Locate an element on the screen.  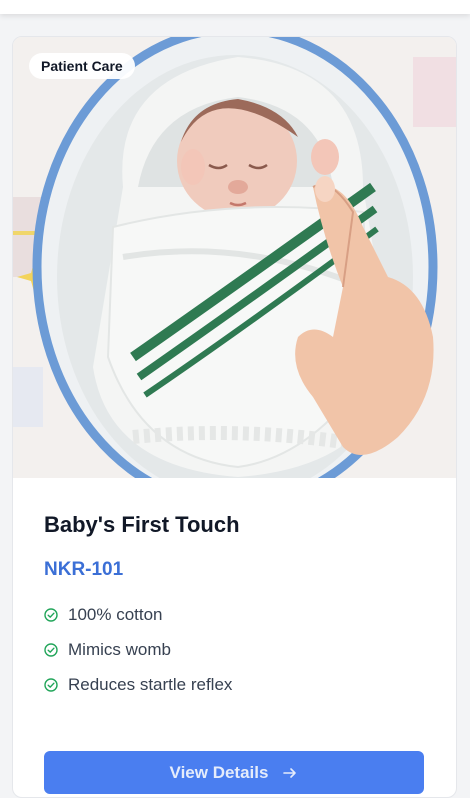
view-details-button: View Details is located at coordinates (234, 772).